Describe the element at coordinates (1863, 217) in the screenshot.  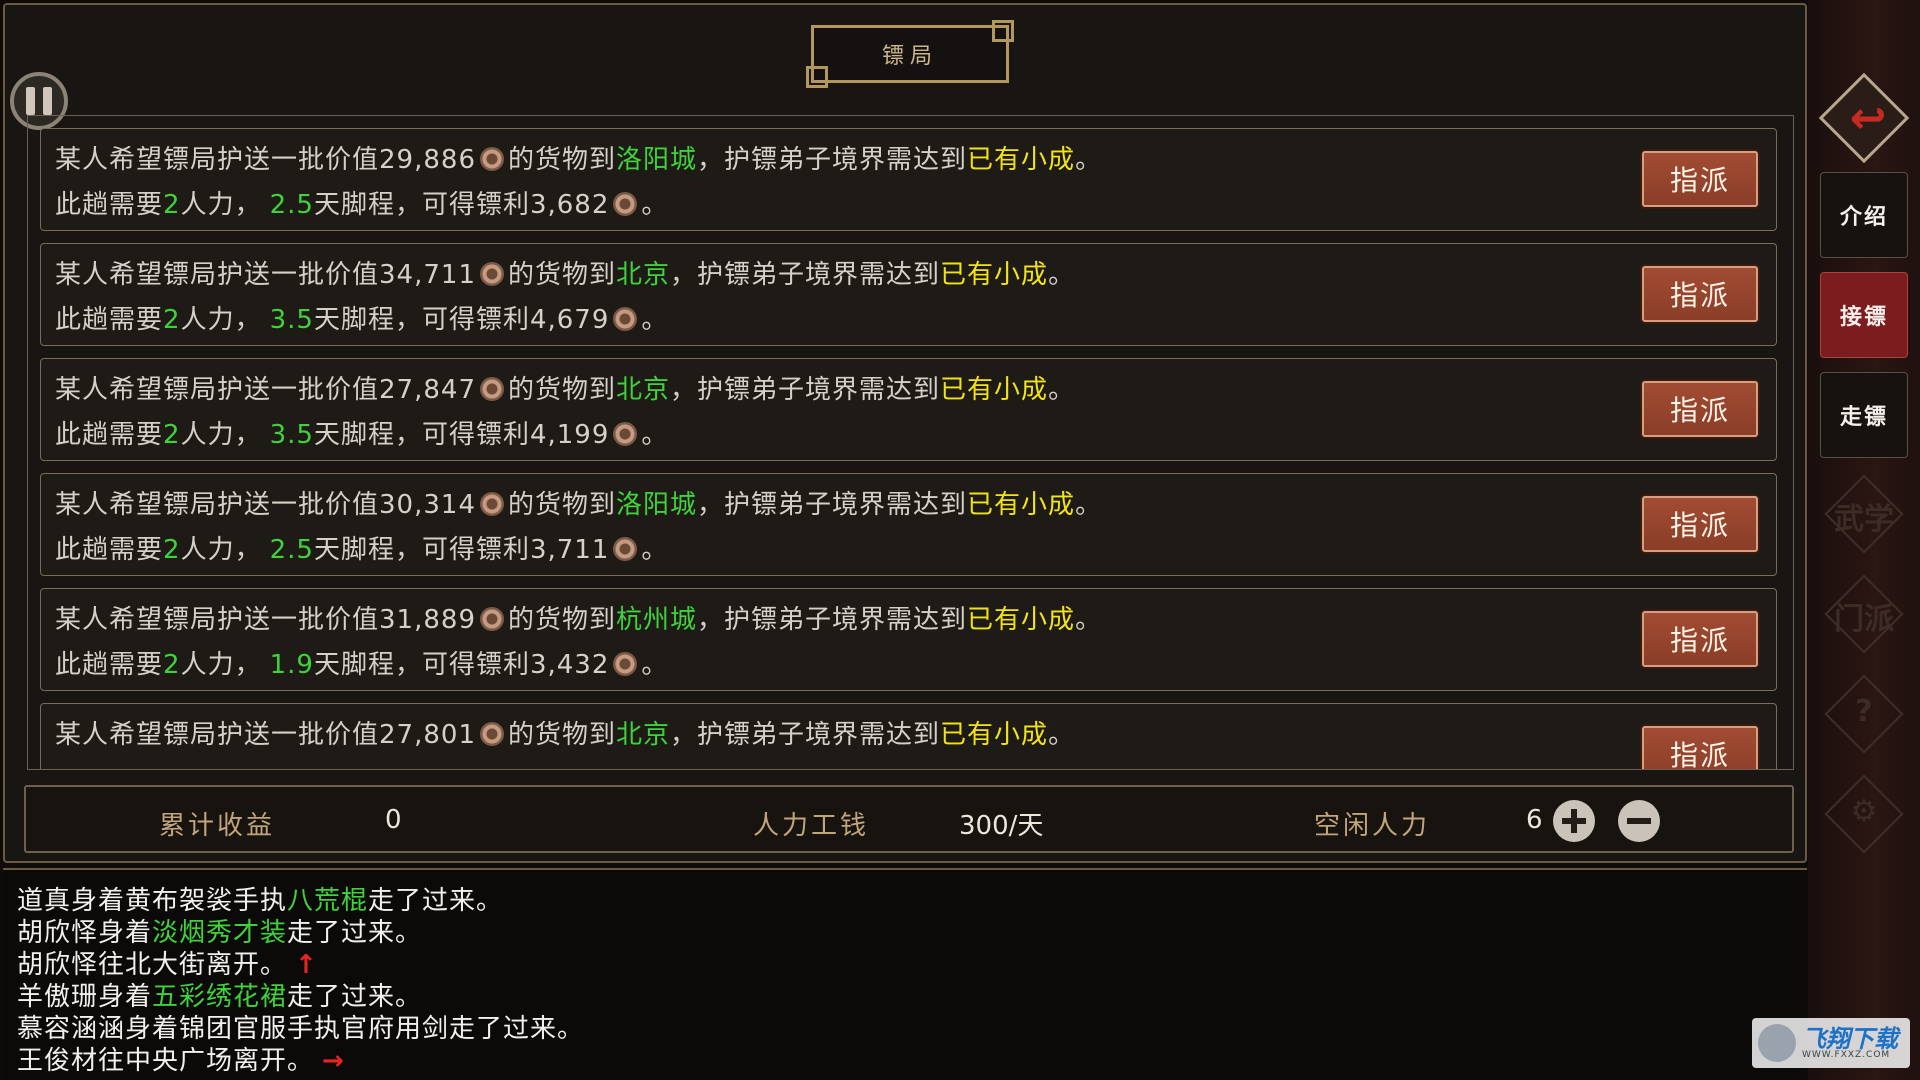
I see `sidebar-tab-label: 介绍` at that location.